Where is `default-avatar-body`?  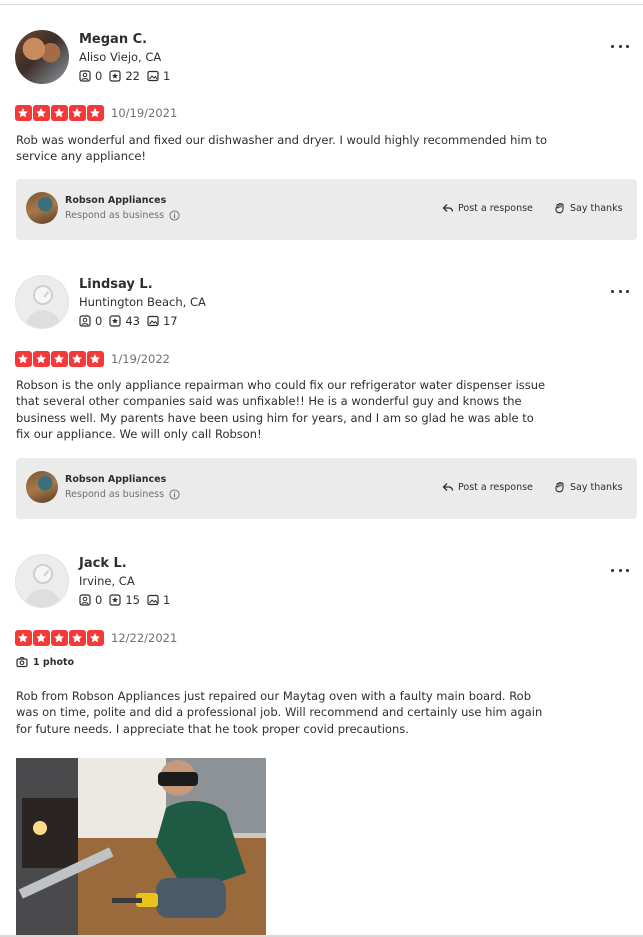
default-avatar-body is located at coordinates (43, 598).